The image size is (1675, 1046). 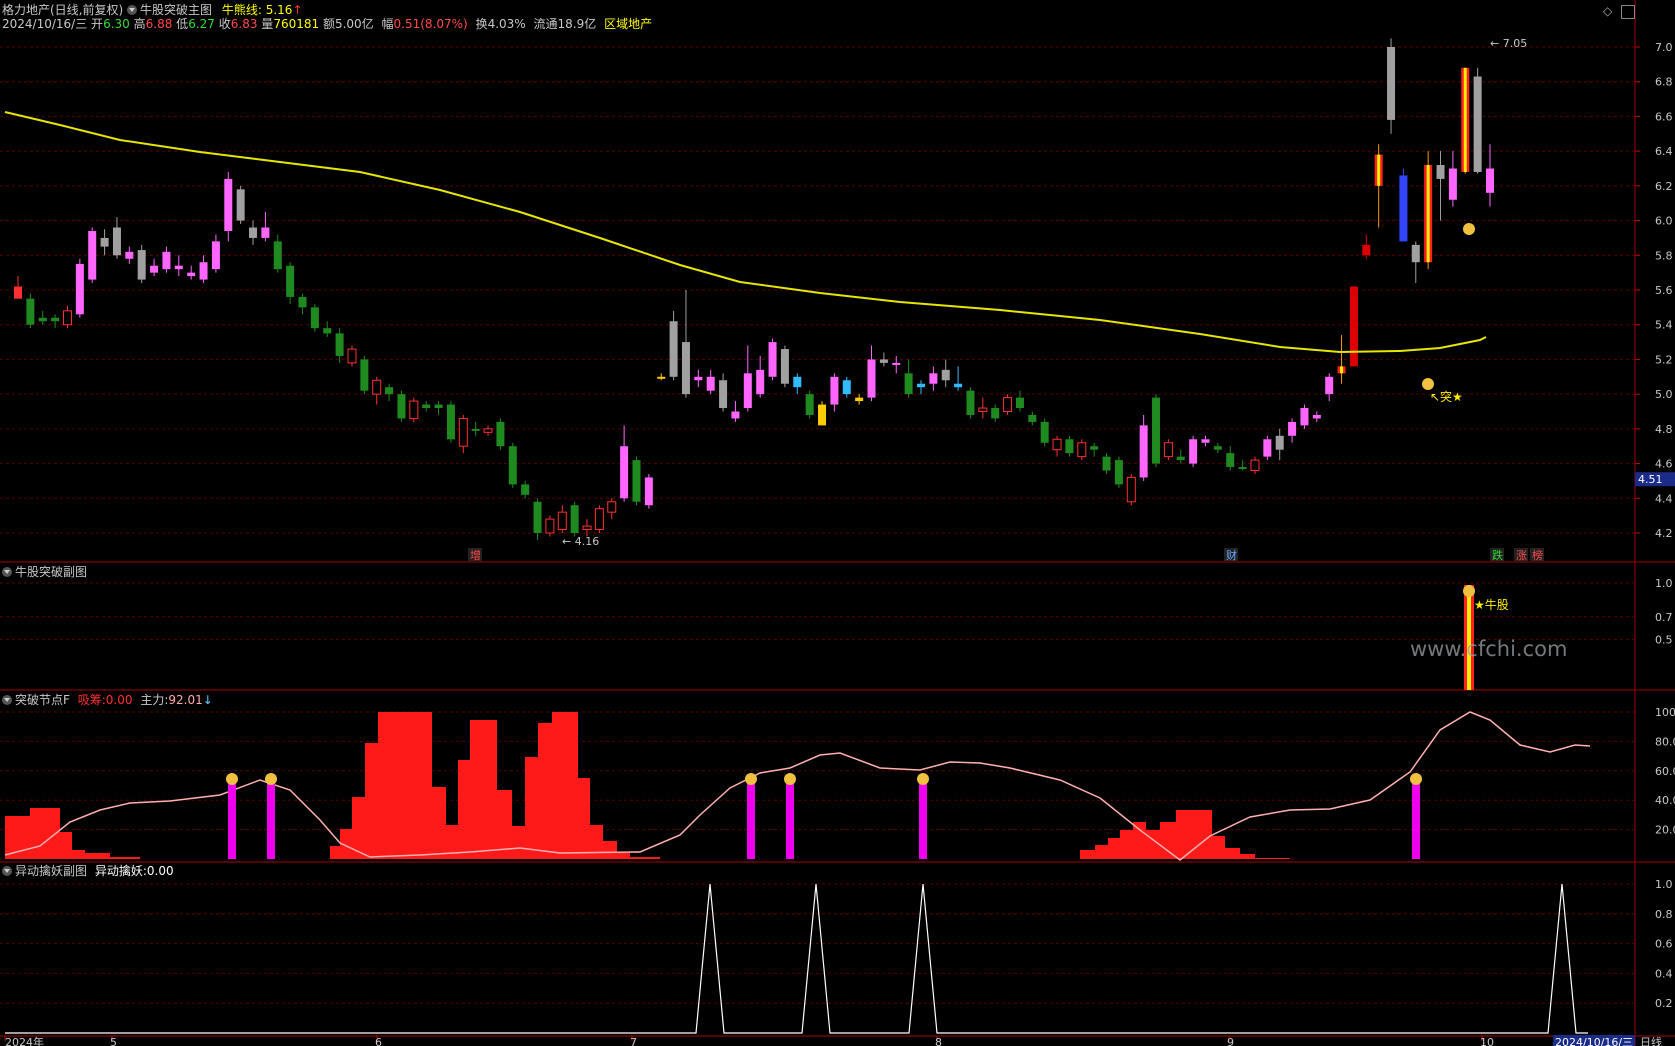 What do you see at coordinates (51, 871) in the screenshot?
I see `panel4-title: 异动擒妖副图` at bounding box center [51, 871].